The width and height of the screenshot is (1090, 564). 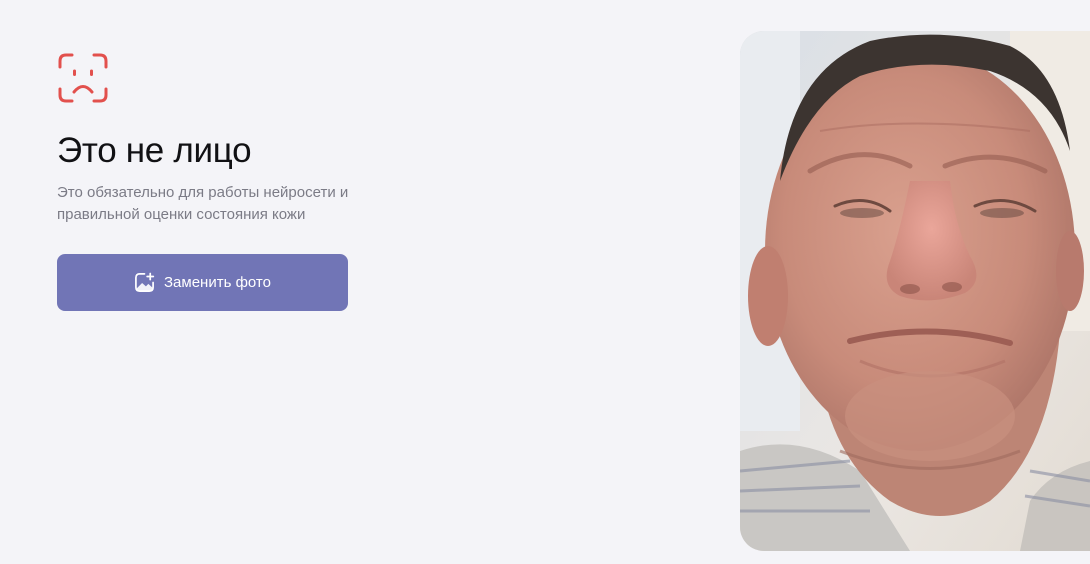 I want to click on replace-photo-button: Заменить фото, so click(x=202, y=282).